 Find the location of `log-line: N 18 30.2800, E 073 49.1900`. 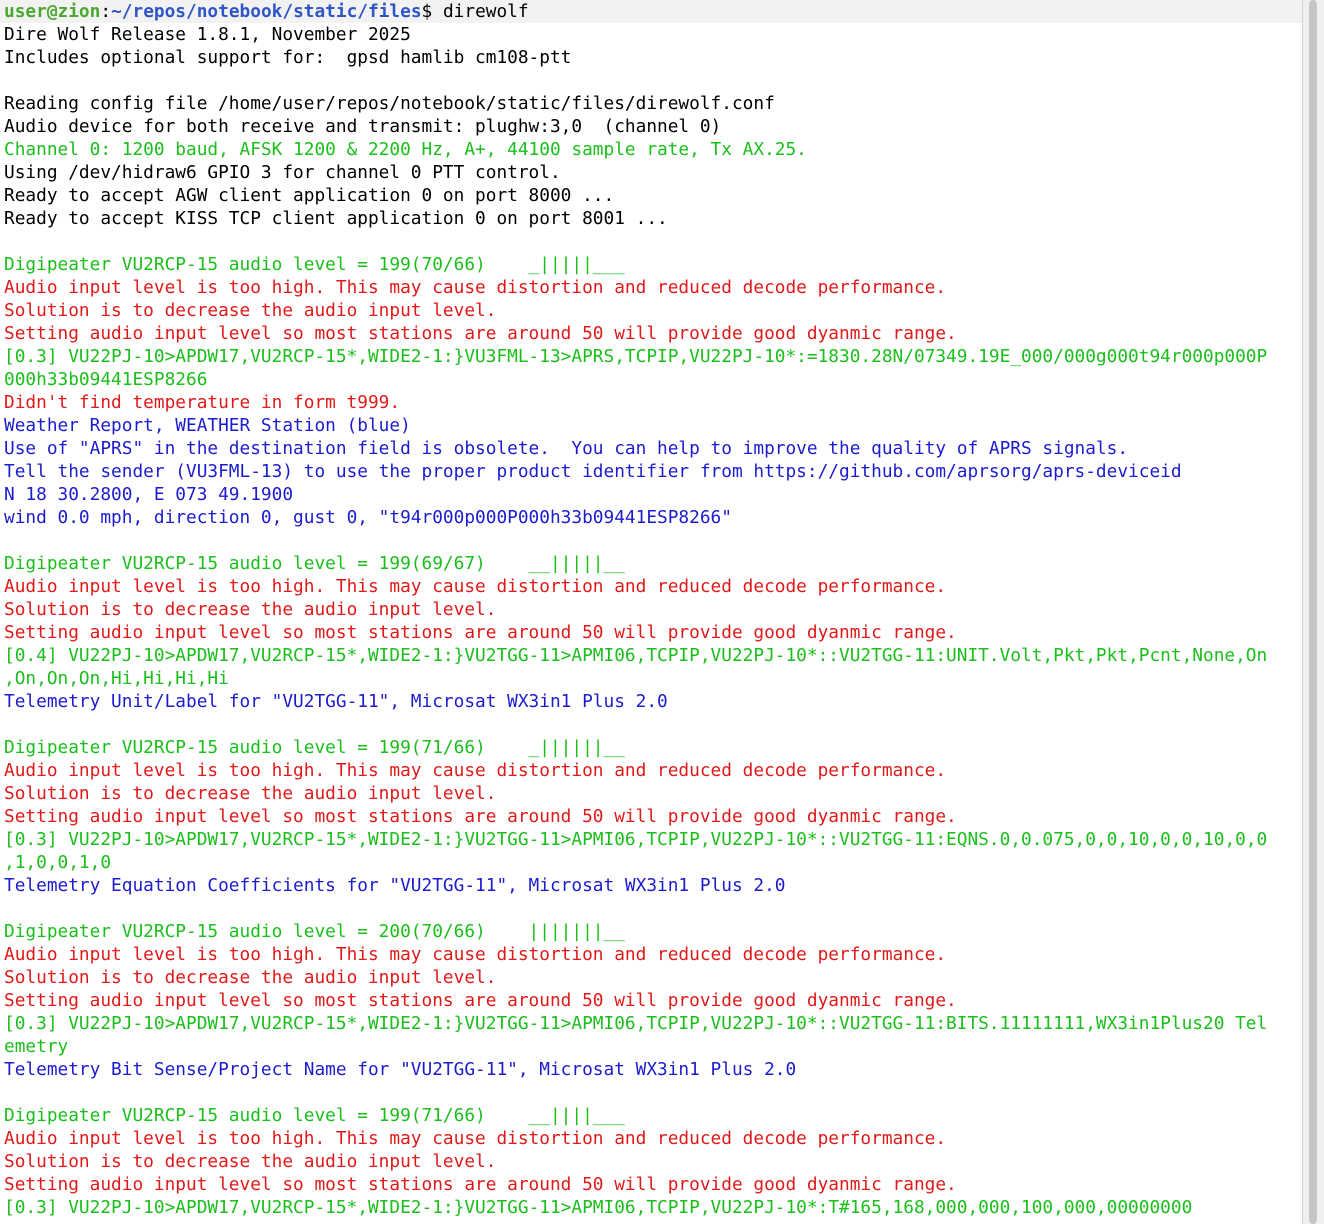

log-line: N 18 30.2800, E 073 49.1900 is located at coordinates (149, 494).